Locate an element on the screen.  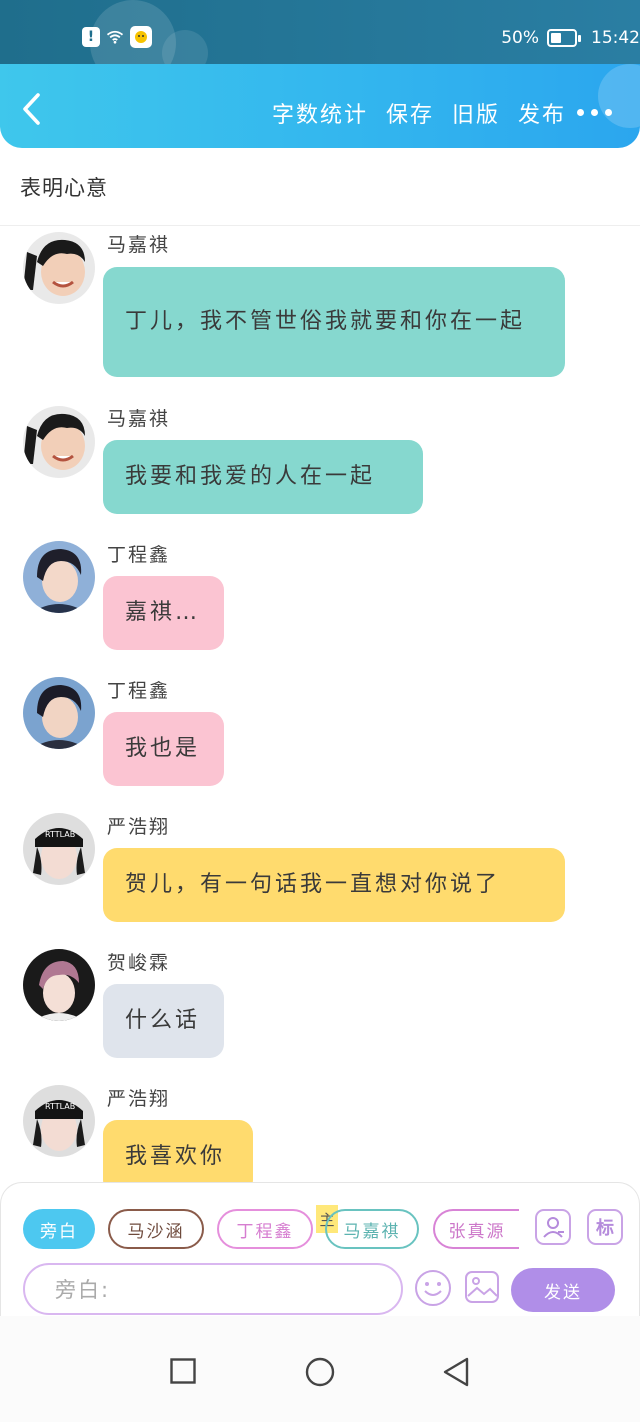
role-chip-narration: 旁白 is located at coordinates (59, 1229).